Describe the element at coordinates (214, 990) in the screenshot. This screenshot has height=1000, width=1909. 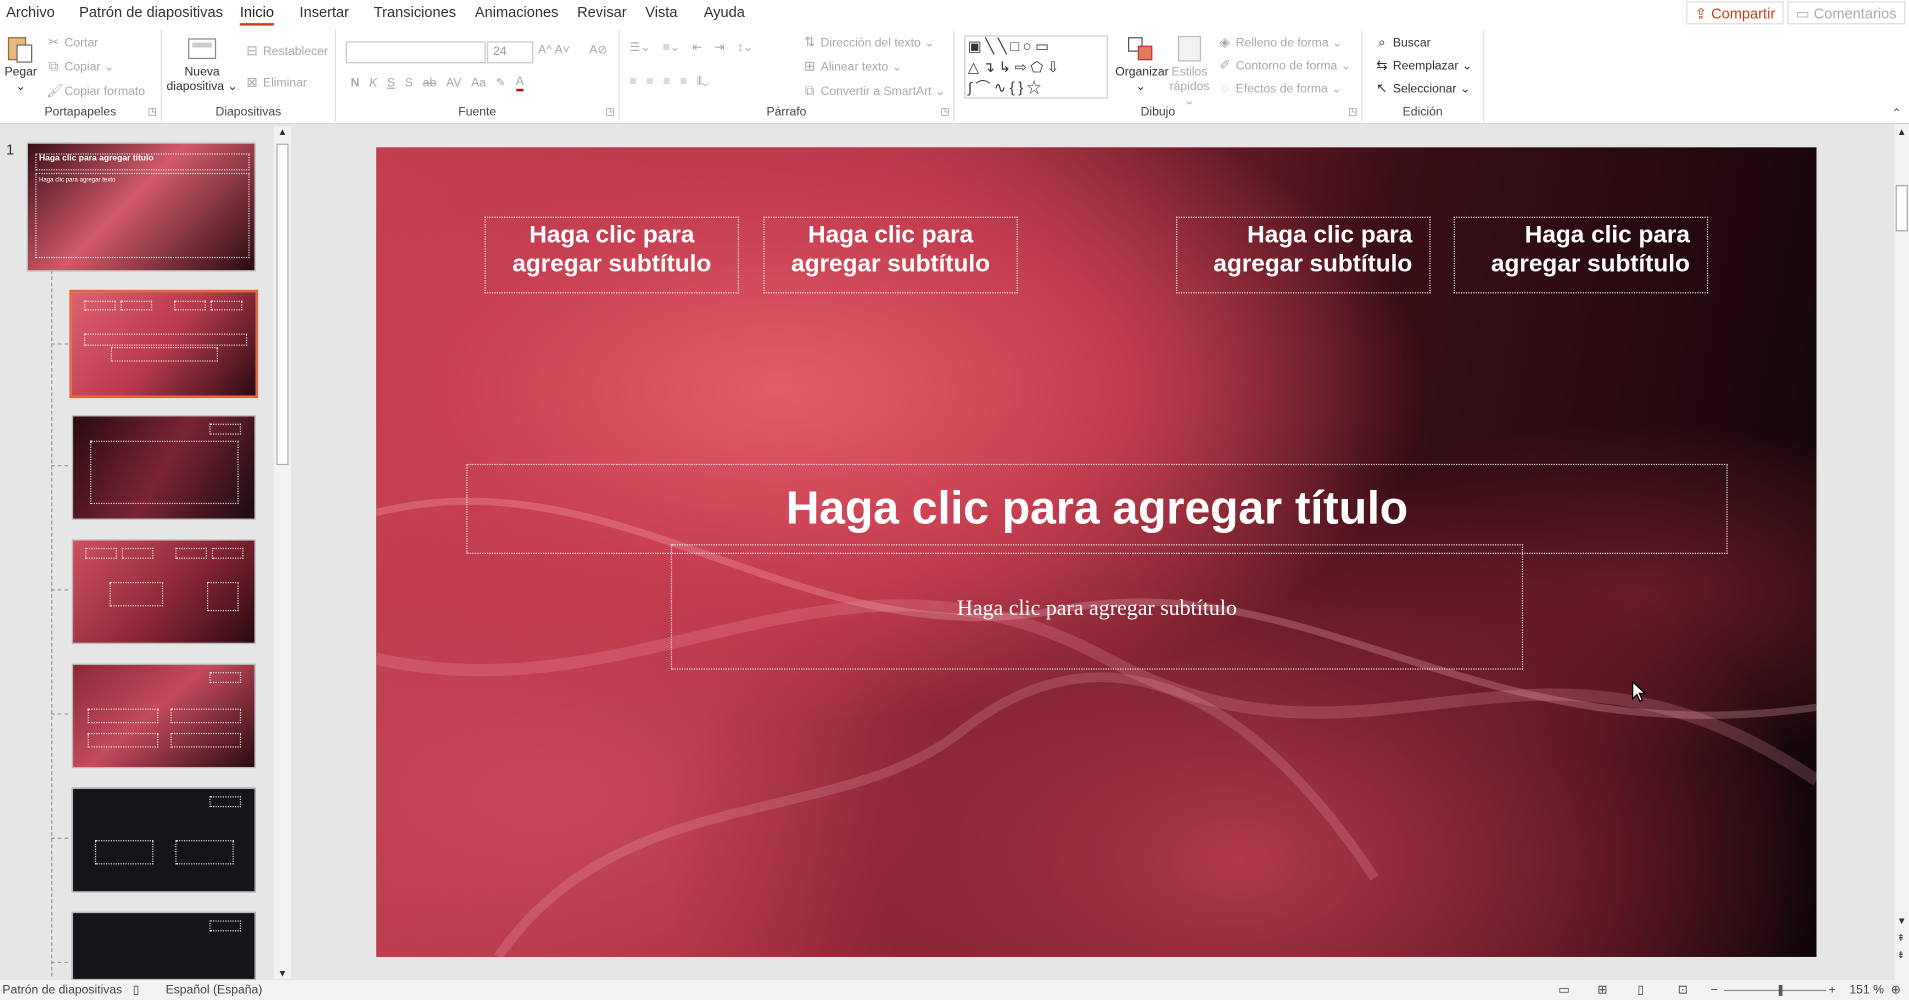
I see `language-label: Español (España)` at that location.